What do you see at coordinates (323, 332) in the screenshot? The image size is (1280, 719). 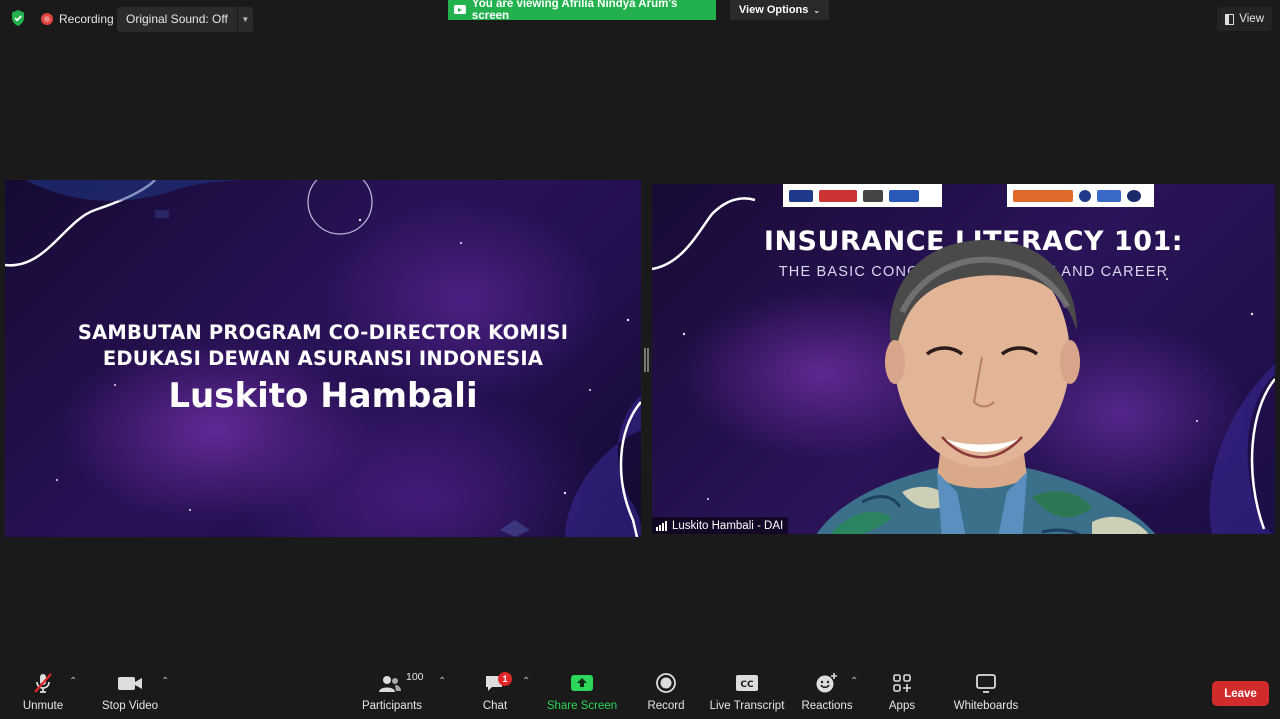 I see `slide-line-1: SAMBUTAN PROGRAM CO-DIRECTOR KOMISI` at bounding box center [323, 332].